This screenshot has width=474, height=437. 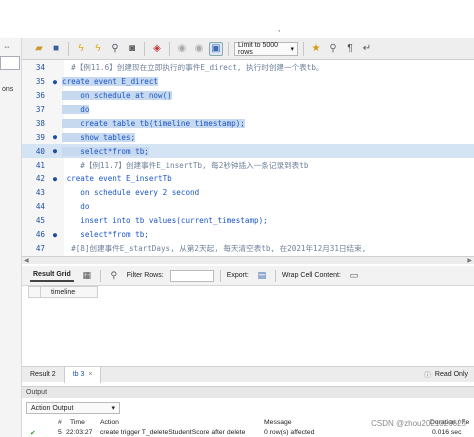 What do you see at coordinates (132, 49) in the screenshot?
I see `stop-icon: ◙` at bounding box center [132, 49].